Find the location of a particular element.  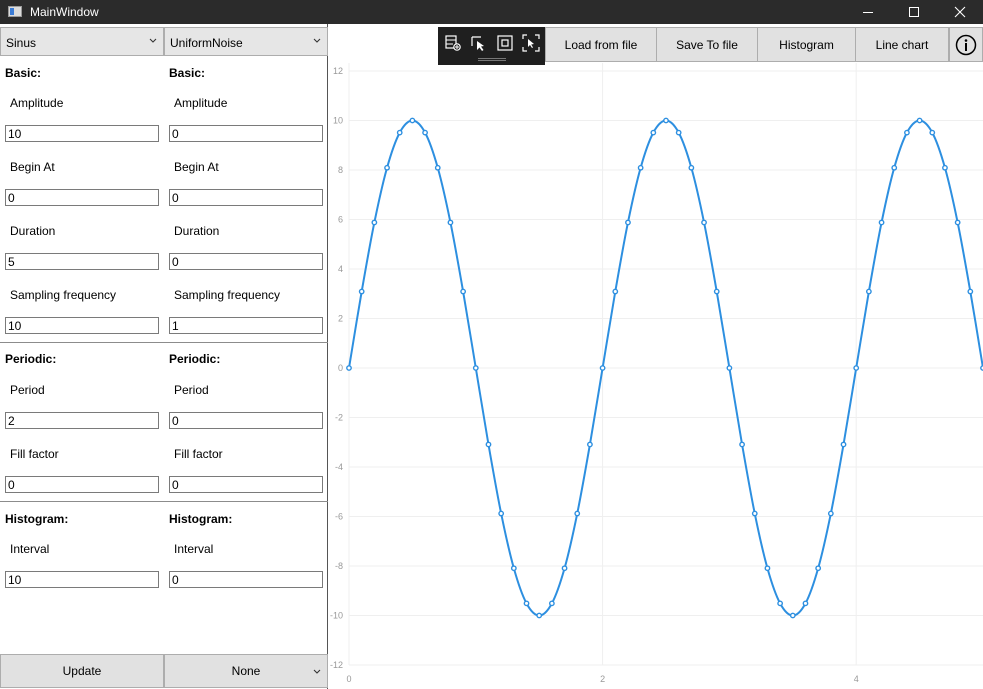

section-divider is located at coordinates (164, 342).